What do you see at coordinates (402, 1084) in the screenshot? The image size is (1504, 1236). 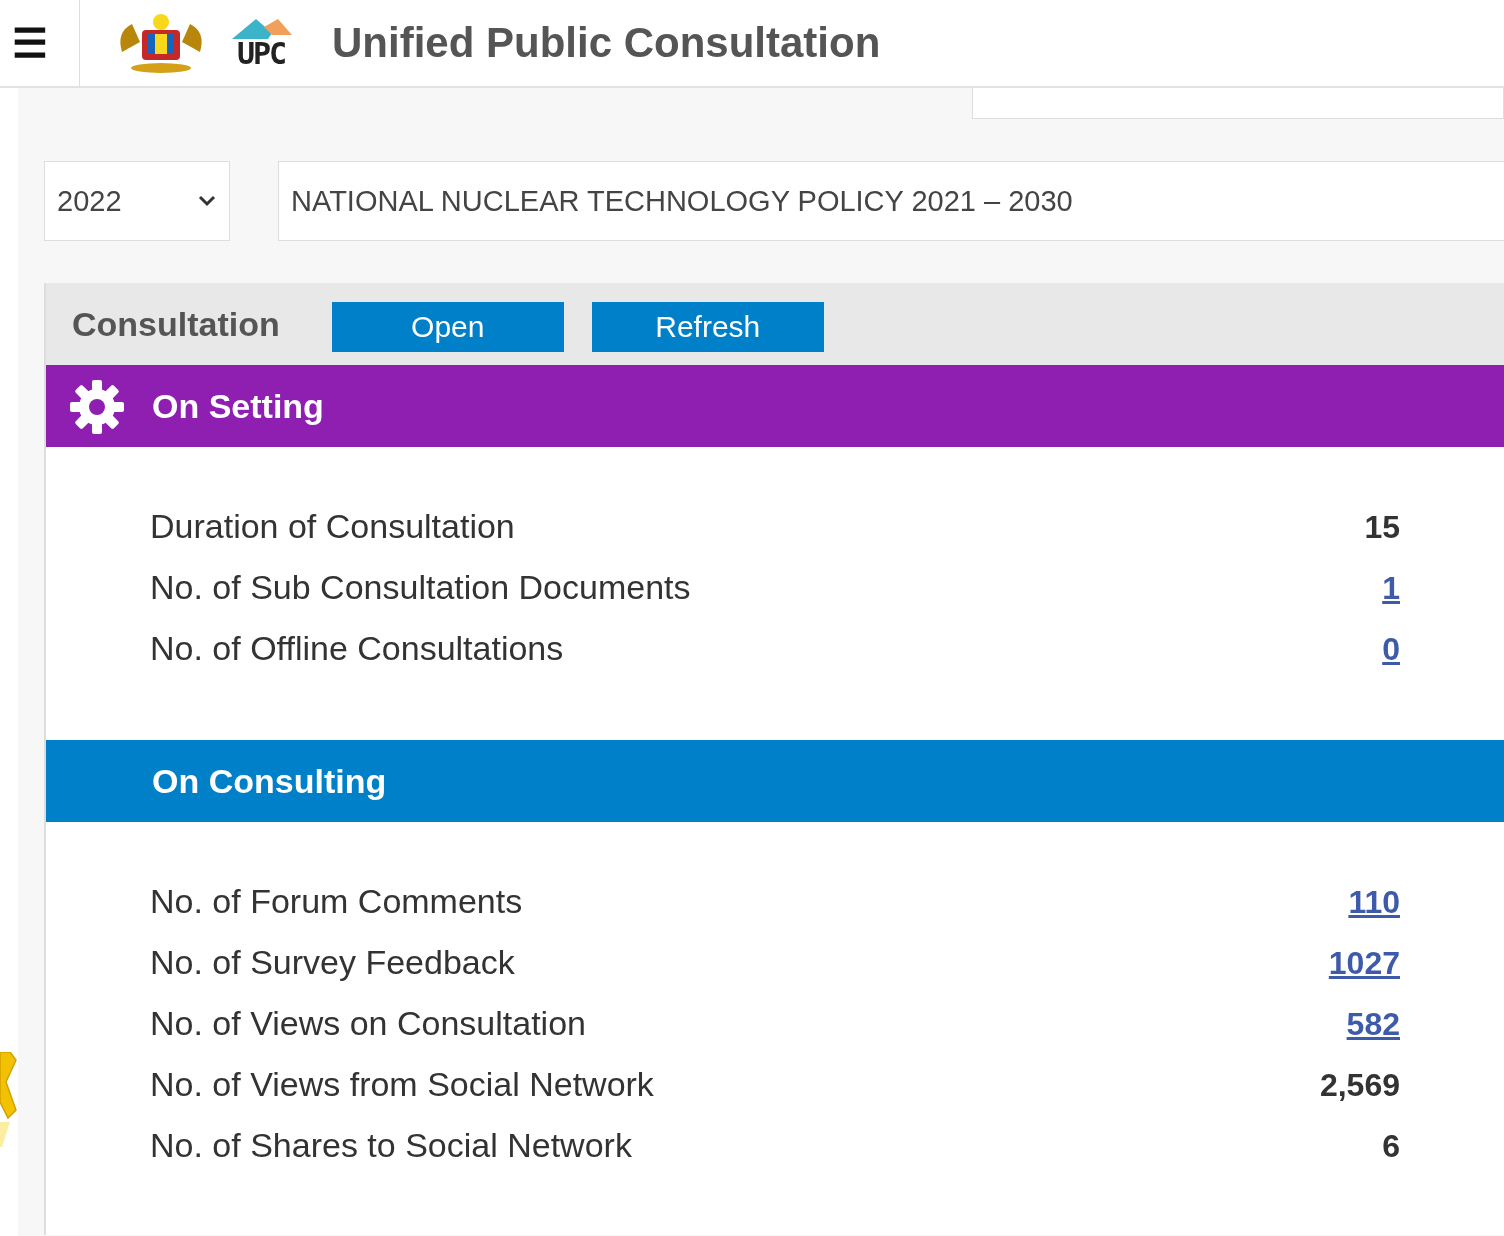 I see `stat-label: No. of Views from Social Network` at bounding box center [402, 1084].